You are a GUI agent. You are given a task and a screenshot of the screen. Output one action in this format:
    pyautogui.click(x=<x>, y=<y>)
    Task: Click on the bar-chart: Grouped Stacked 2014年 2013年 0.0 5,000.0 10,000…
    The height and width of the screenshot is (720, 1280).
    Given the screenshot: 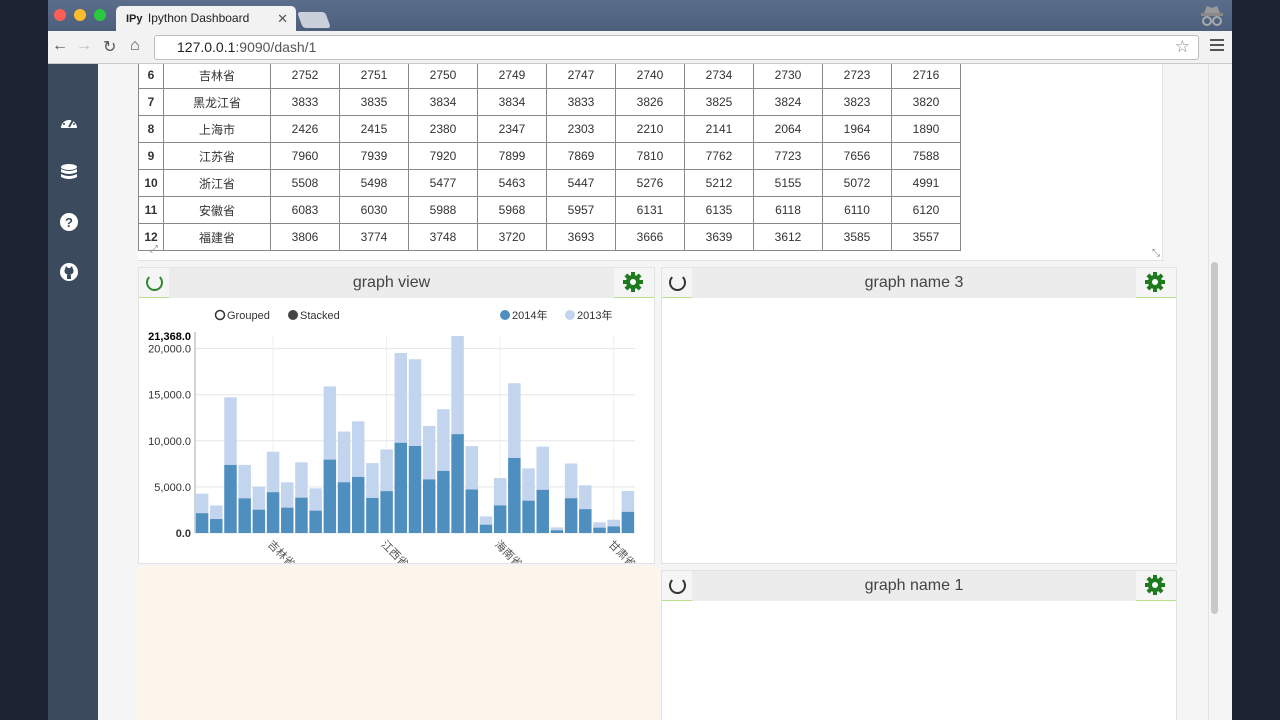 What is the action you would take?
    pyautogui.click(x=396, y=431)
    